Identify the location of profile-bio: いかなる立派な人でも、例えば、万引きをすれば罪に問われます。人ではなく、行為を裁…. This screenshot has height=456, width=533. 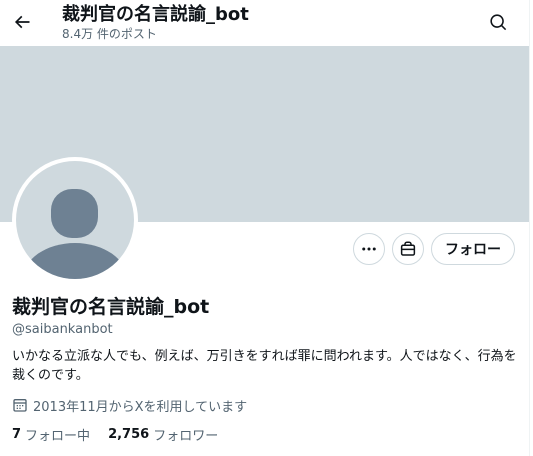
(264, 366).